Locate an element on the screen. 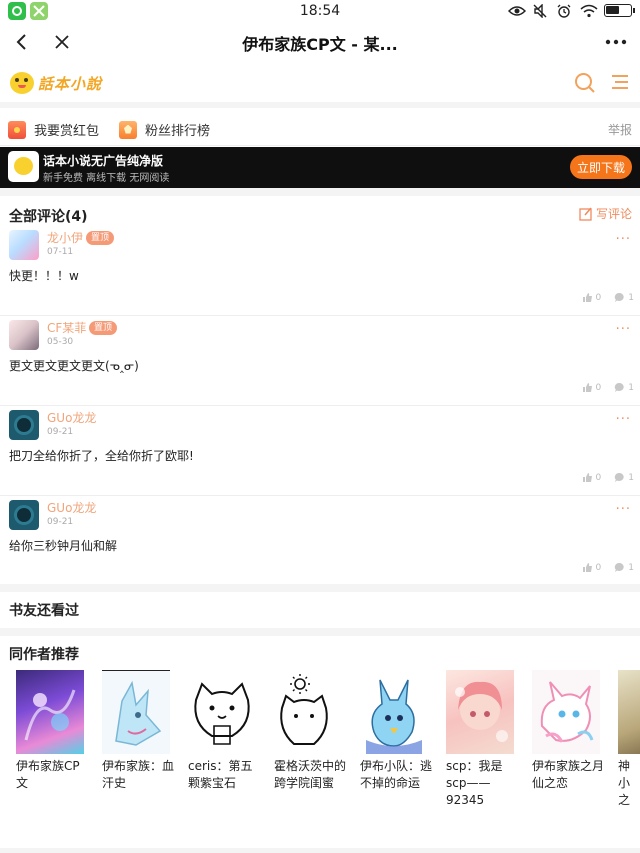 This screenshot has height=853, width=640. battery-icon is located at coordinates (619, 10).